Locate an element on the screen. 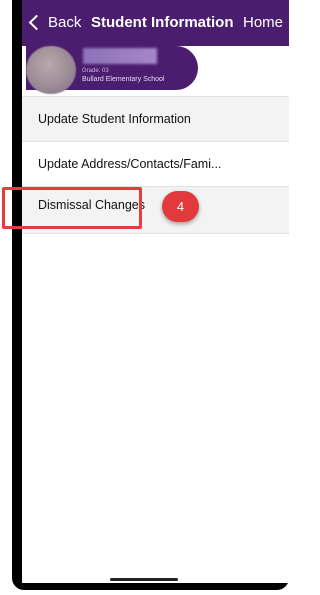  menu-item-update-student-information: Update Student Information is located at coordinates (155, 119).